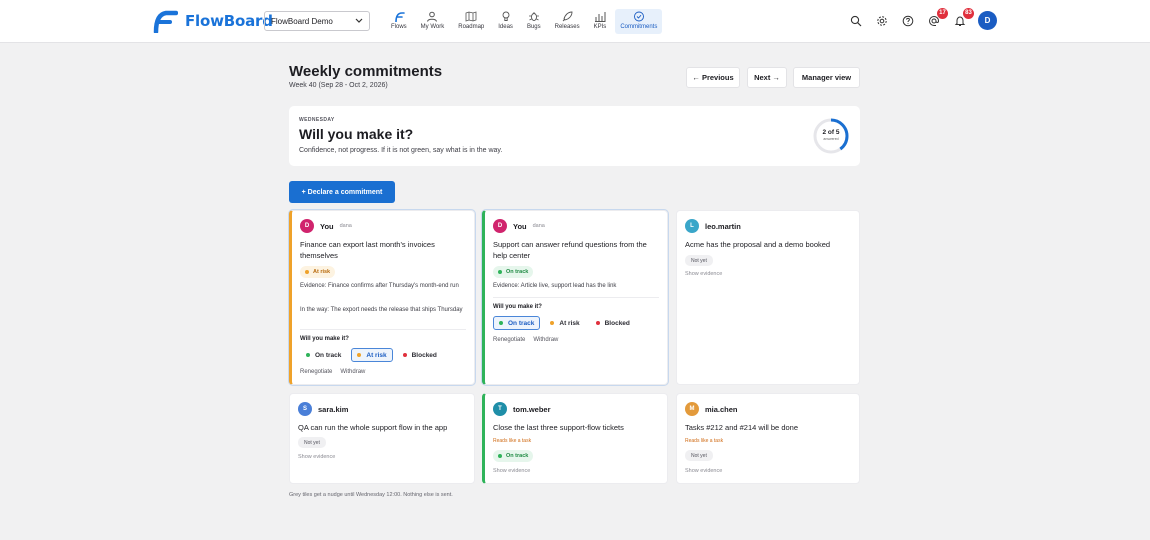  I want to click on search-button, so click(856, 21).